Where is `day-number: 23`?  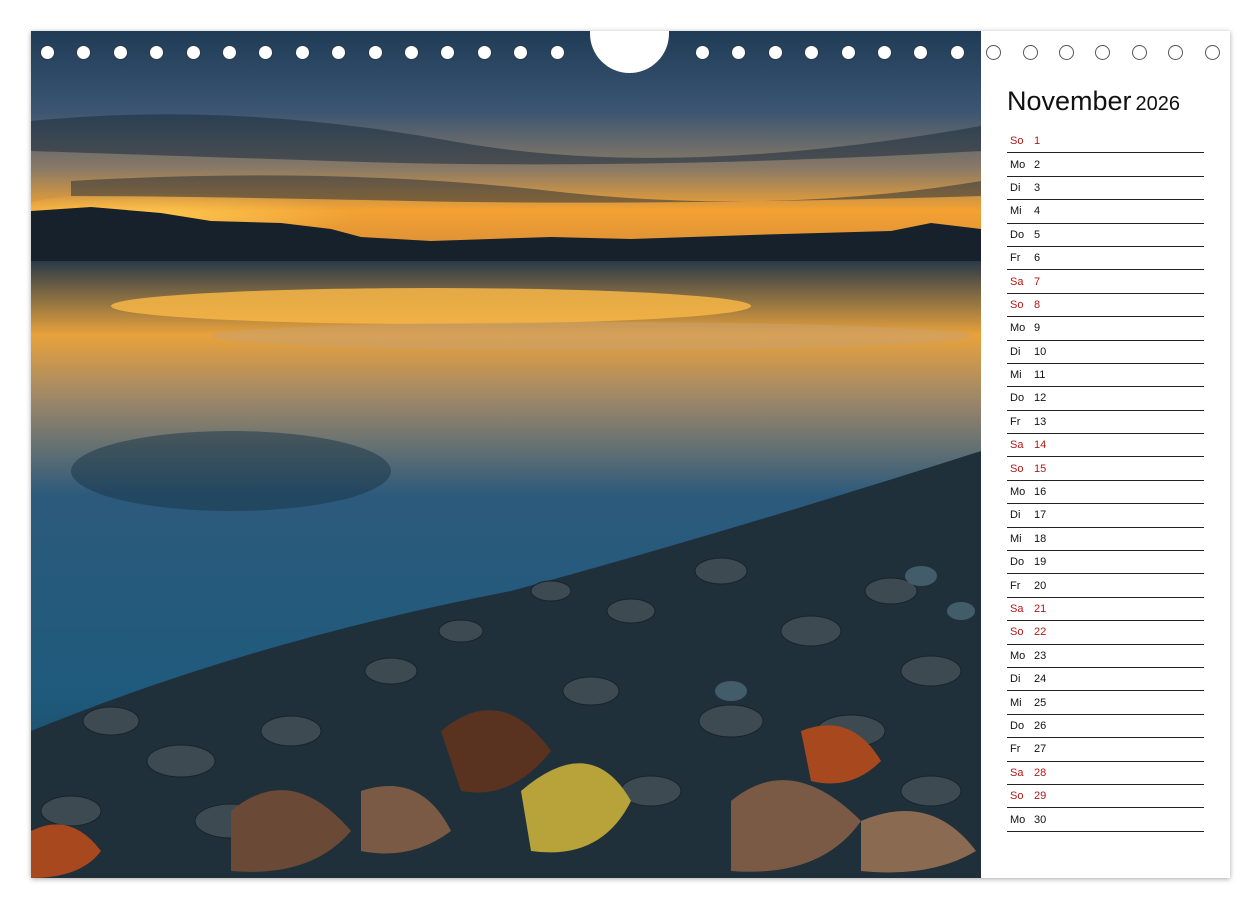 day-number: 23 is located at coordinates (1040, 655).